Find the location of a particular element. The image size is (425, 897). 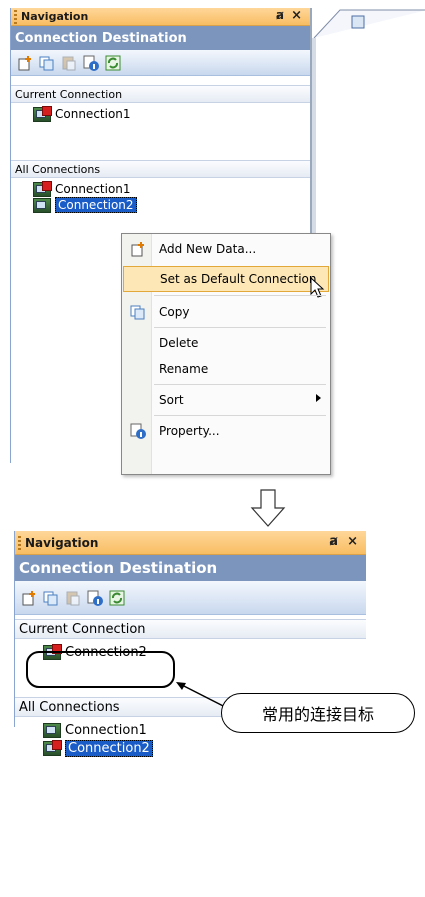

connection-item: Connection1 is located at coordinates (171, 188).